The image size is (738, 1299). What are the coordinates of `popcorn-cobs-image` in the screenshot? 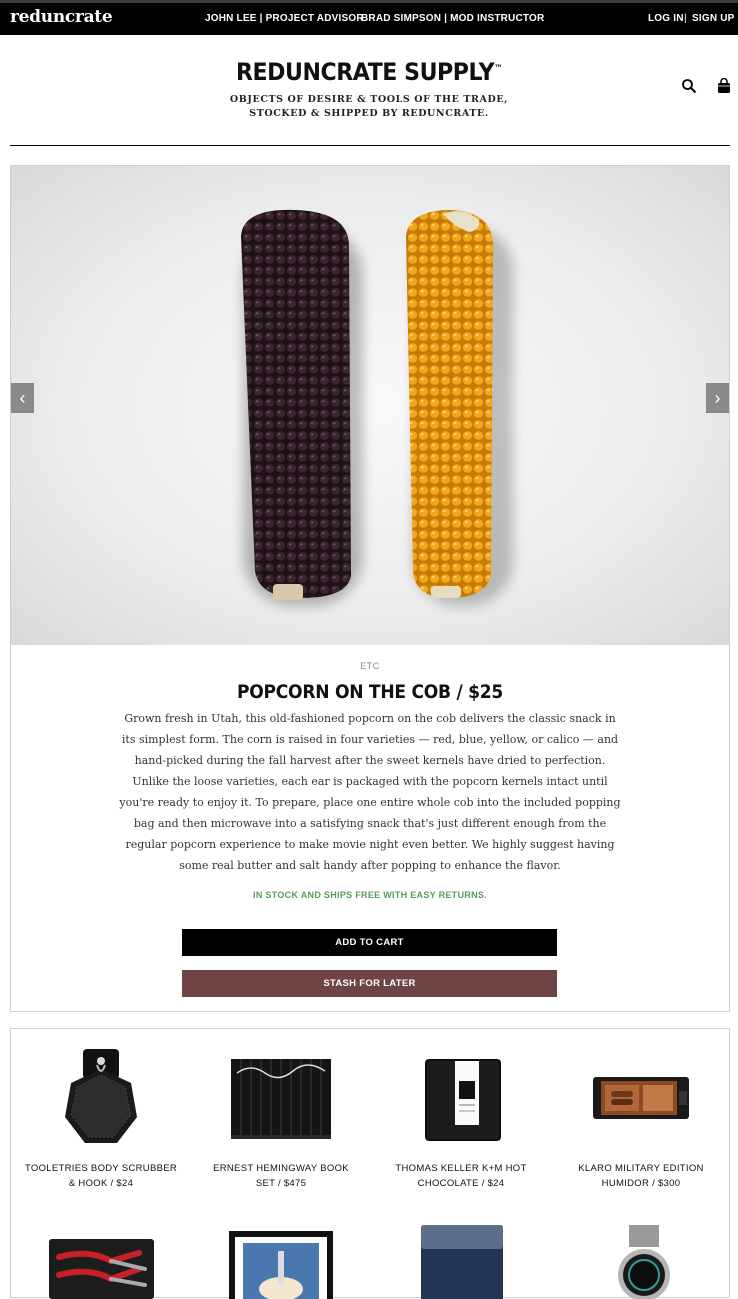 It's located at (377, 407).